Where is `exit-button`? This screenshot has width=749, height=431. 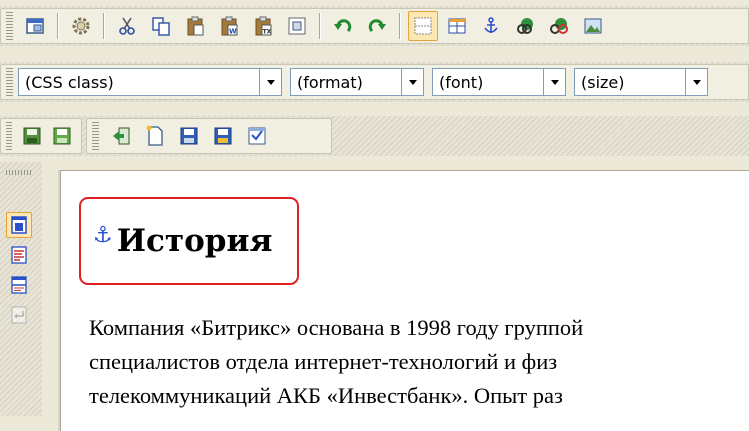 exit-button is located at coordinates (121, 136).